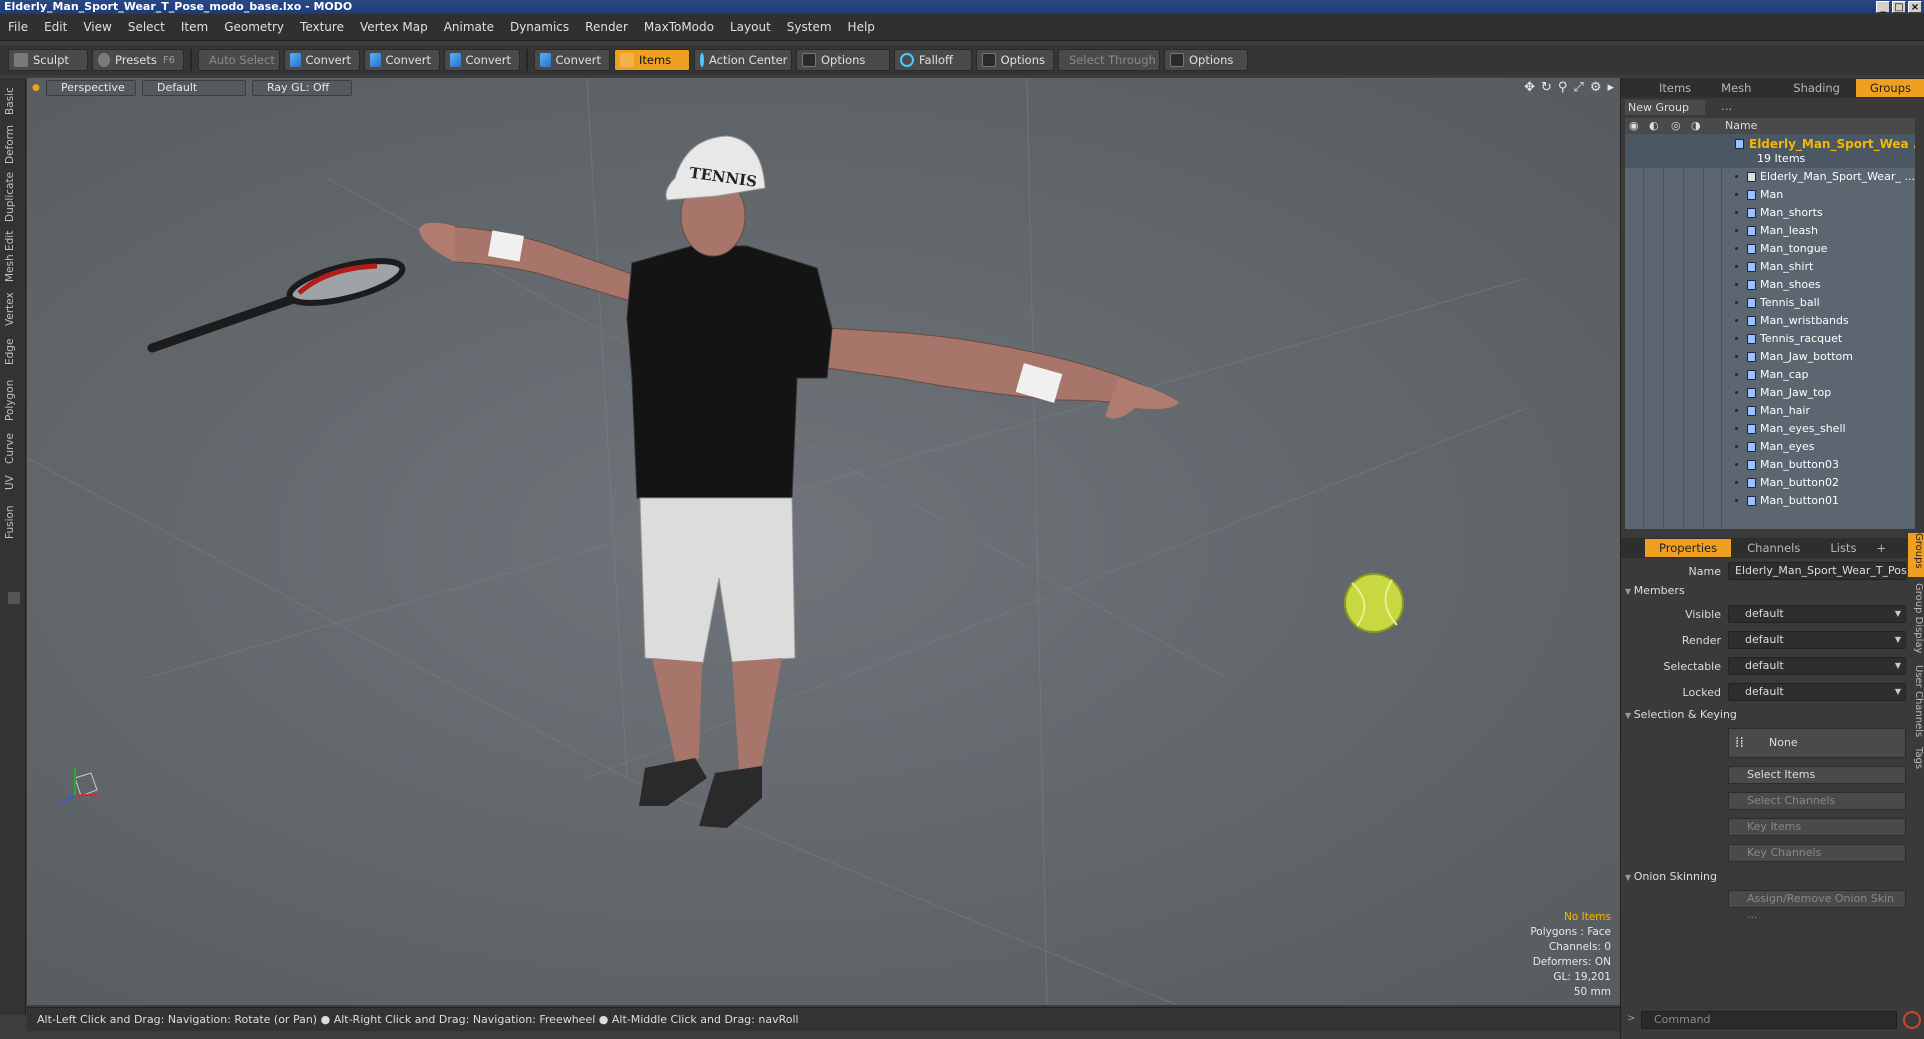 This screenshot has height=1039, width=1924. What do you see at coordinates (750, 27) in the screenshot?
I see `menu-layout: Layout` at bounding box center [750, 27].